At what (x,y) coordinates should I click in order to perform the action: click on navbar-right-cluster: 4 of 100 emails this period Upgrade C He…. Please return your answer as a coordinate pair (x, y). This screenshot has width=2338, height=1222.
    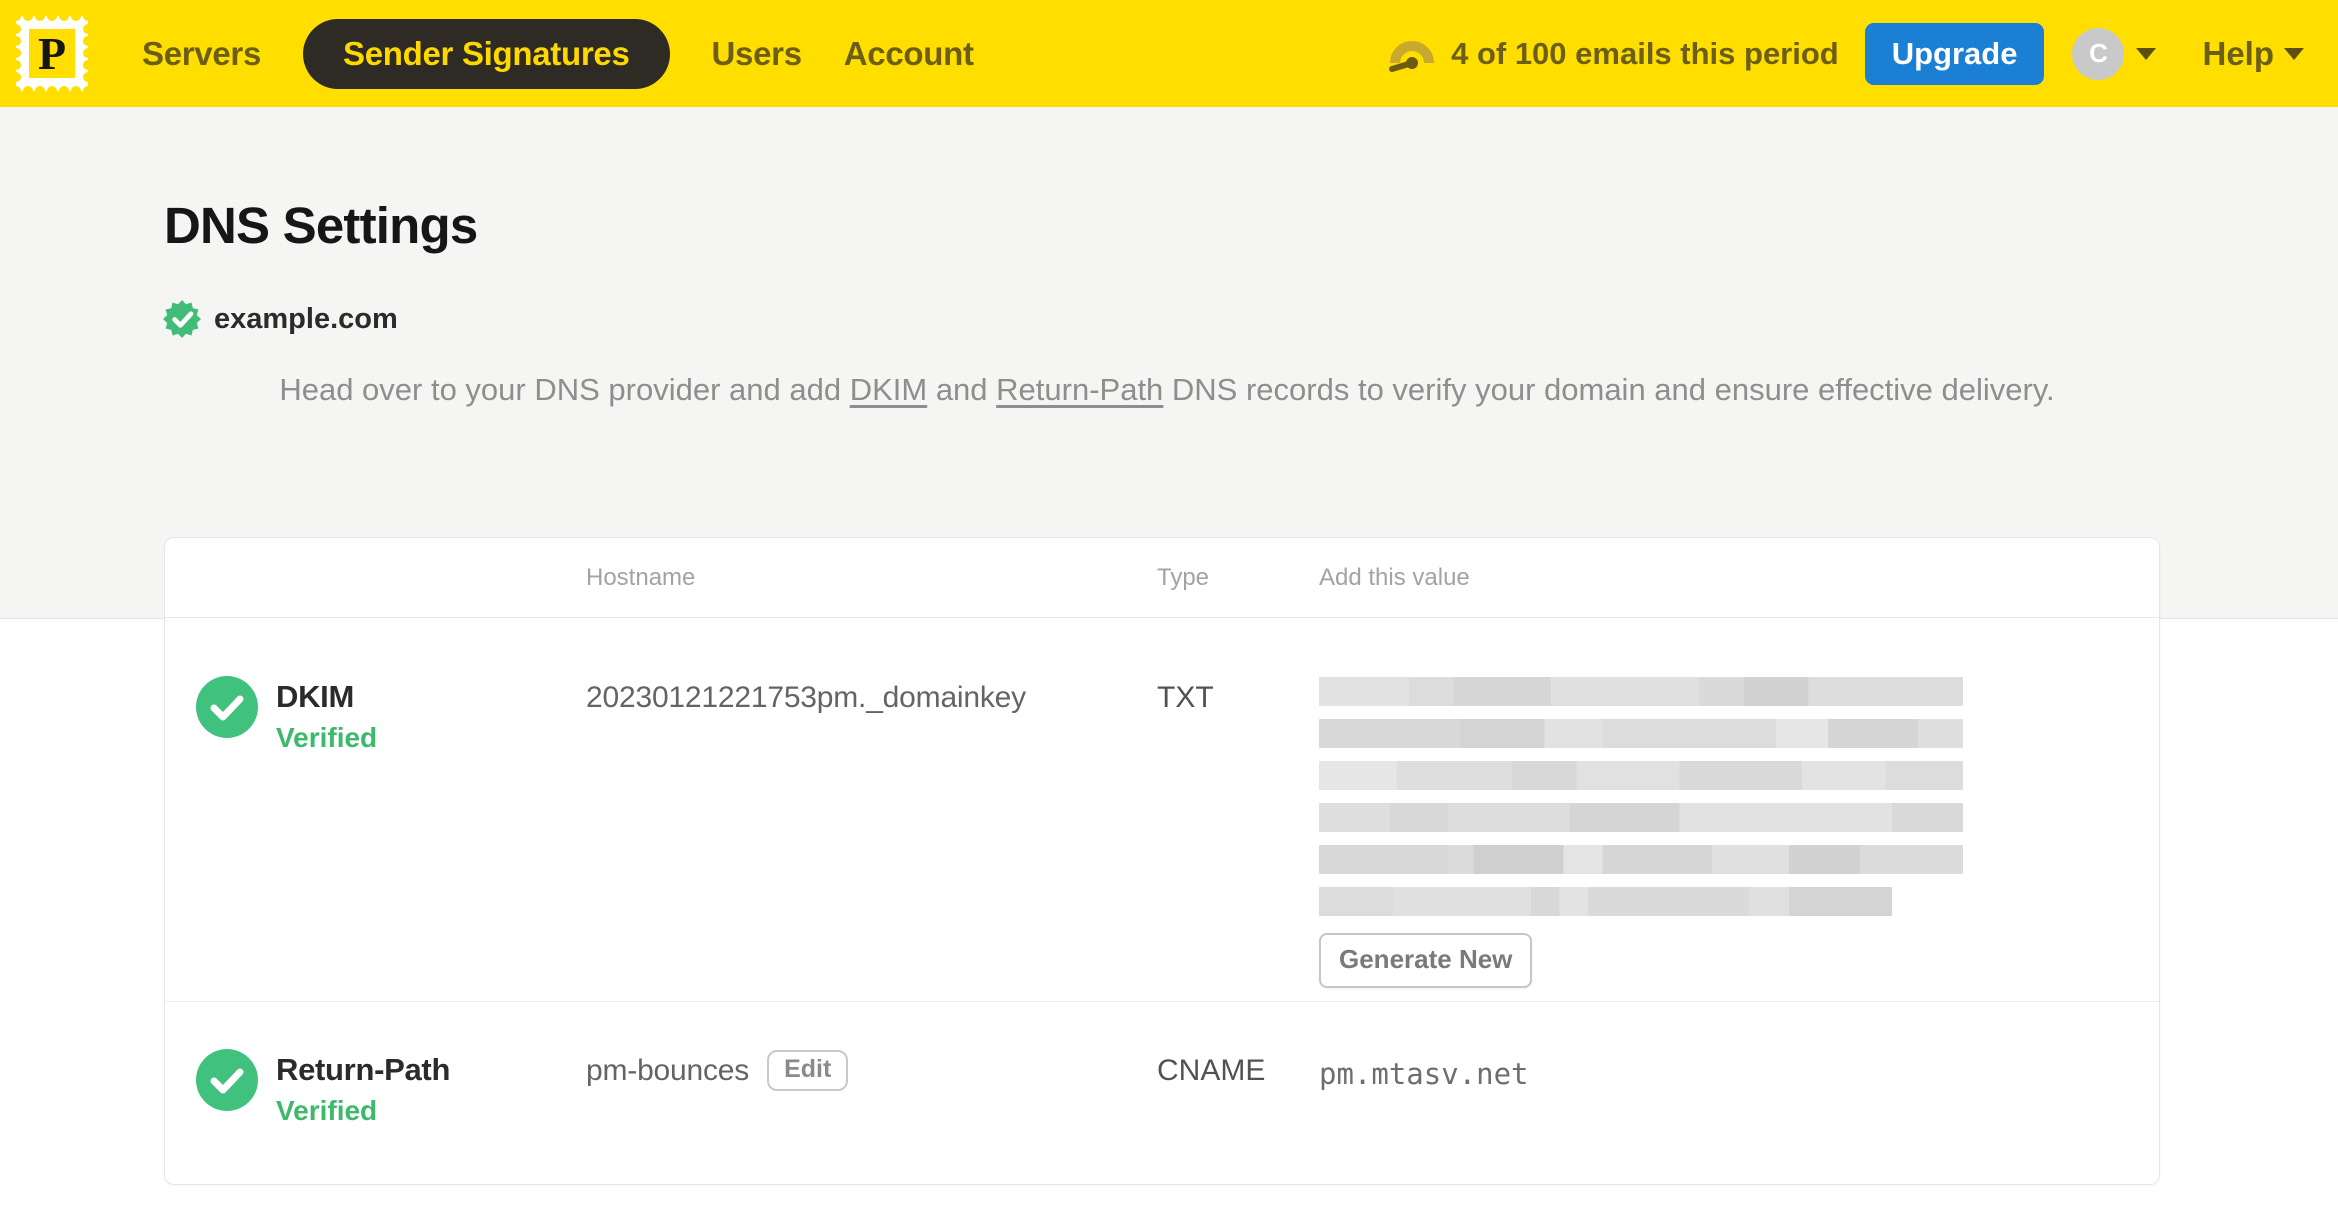
    Looking at the image, I should click on (1845, 53).